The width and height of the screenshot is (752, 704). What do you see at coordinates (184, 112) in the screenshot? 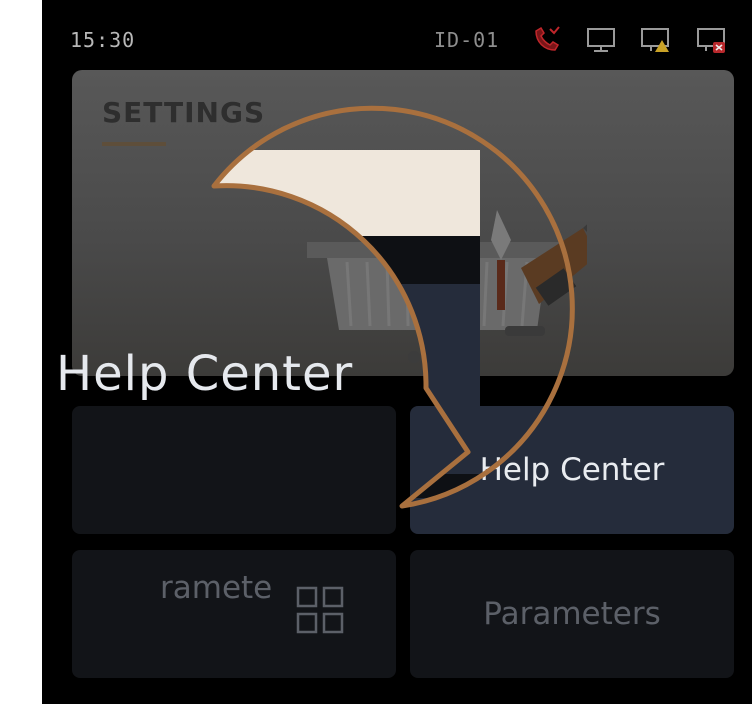
I see `banner-title: SETTINGS` at bounding box center [184, 112].